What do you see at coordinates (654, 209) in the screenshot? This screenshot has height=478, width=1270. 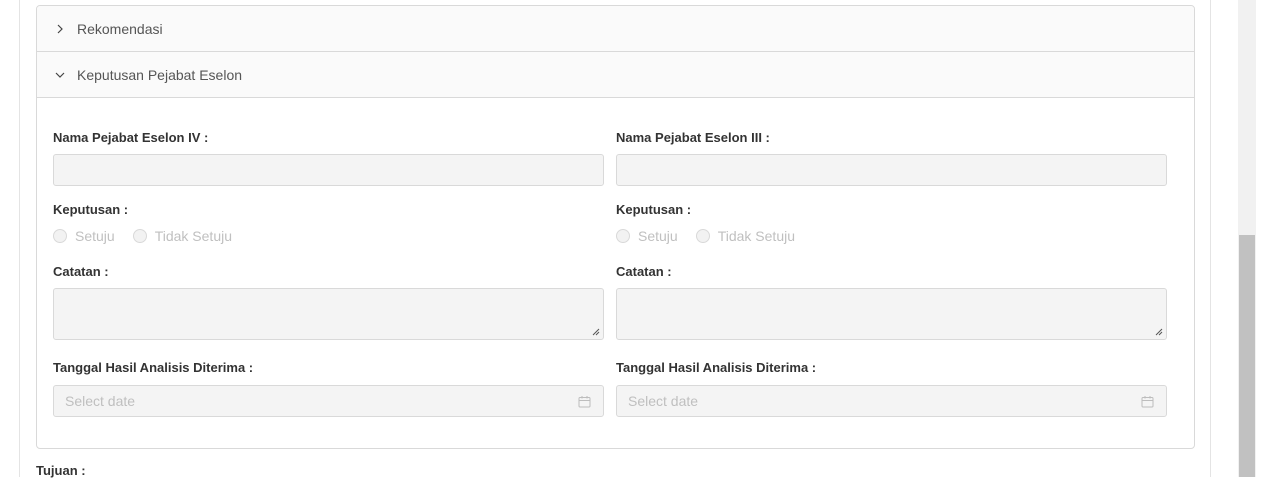 I see `eselon-iii-decision-label: Keputusan :` at bounding box center [654, 209].